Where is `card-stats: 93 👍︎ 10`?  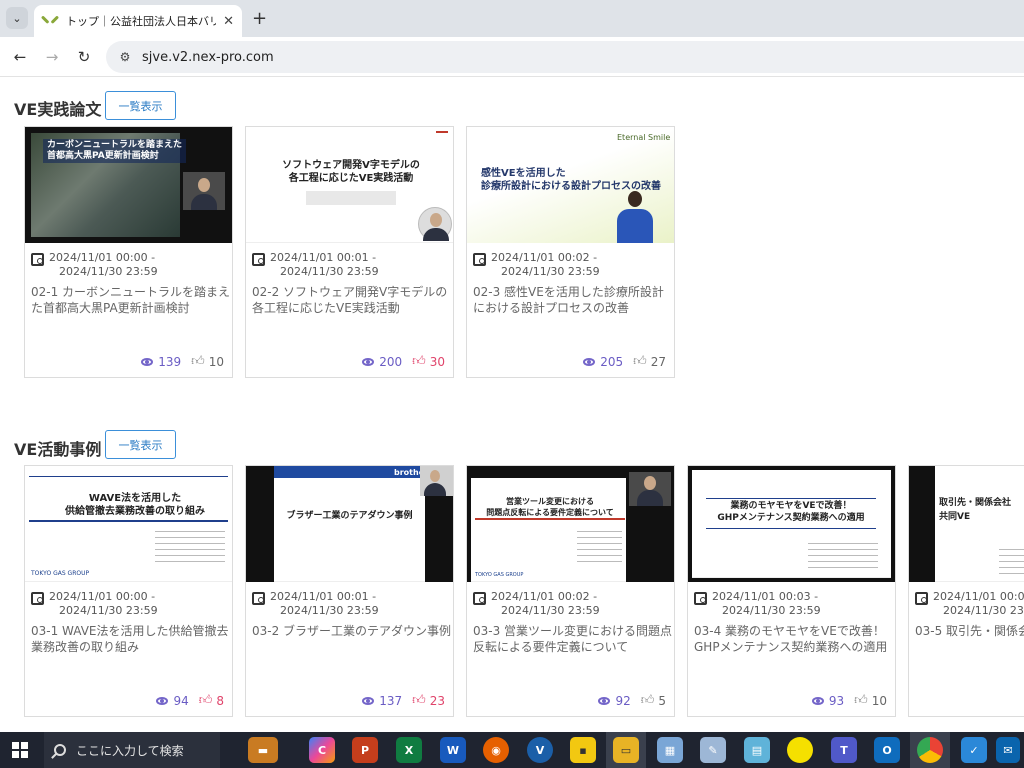 card-stats: 93 👍︎ 10 is located at coordinates (849, 700).